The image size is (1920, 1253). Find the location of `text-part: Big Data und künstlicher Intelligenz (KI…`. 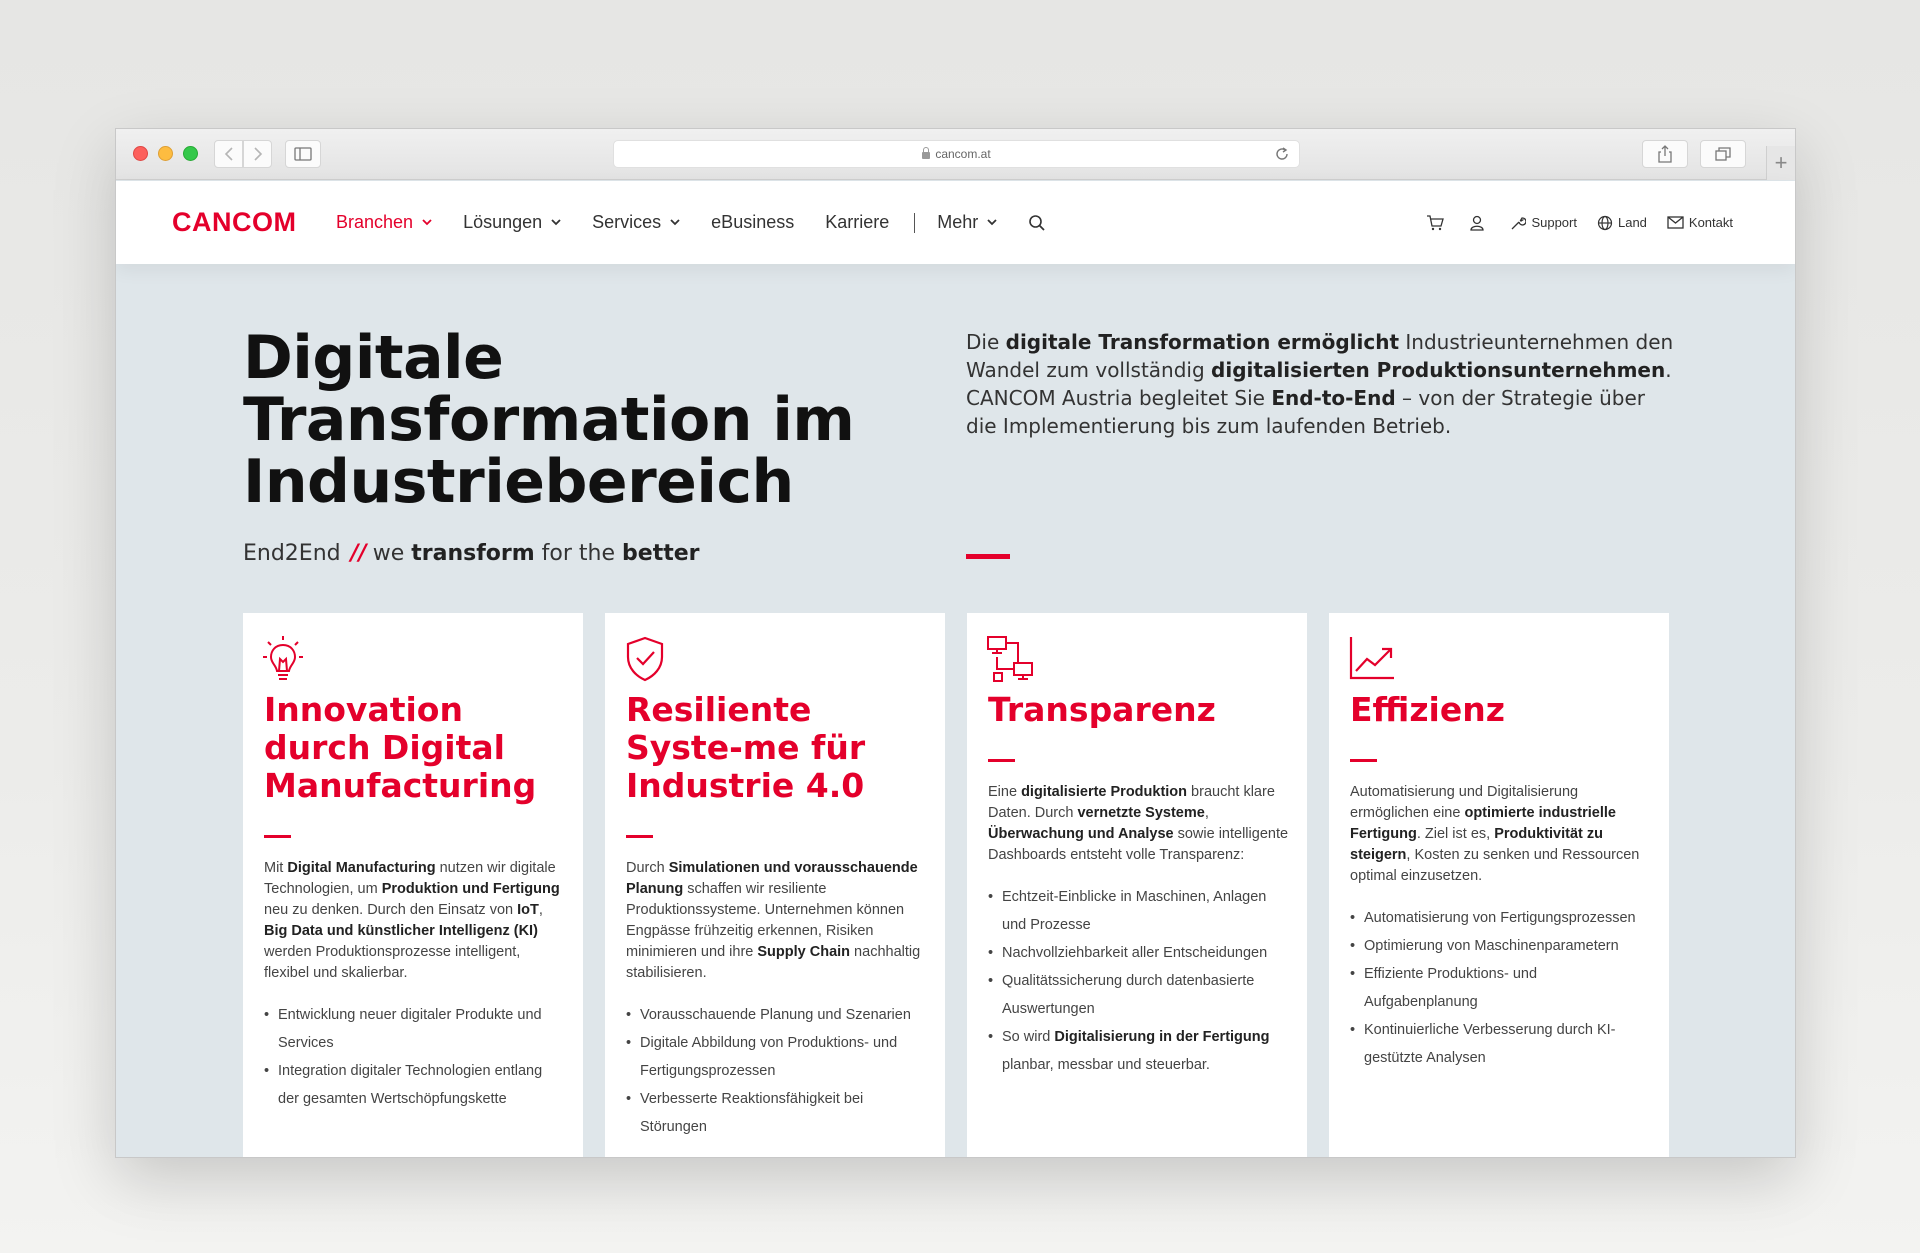

text-part: Big Data und künstlicher Intelligenz (KI… is located at coordinates (401, 931).